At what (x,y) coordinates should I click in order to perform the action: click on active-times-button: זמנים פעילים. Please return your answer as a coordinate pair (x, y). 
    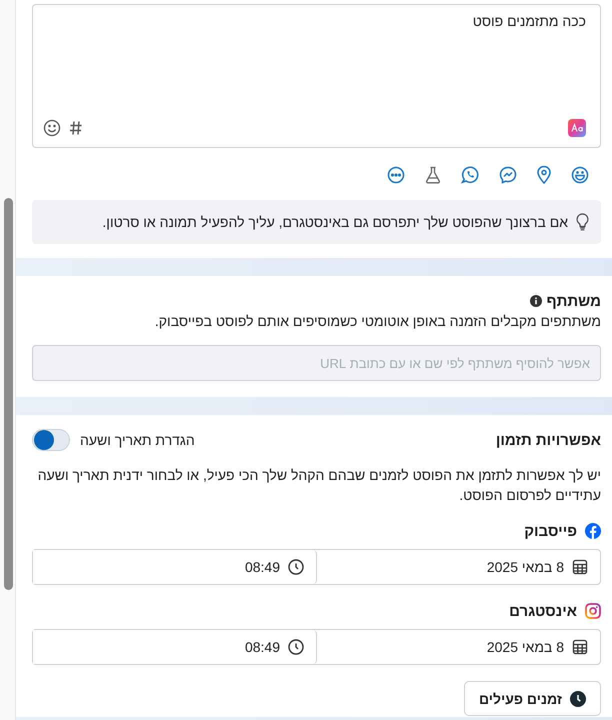
    Looking at the image, I should click on (532, 698).